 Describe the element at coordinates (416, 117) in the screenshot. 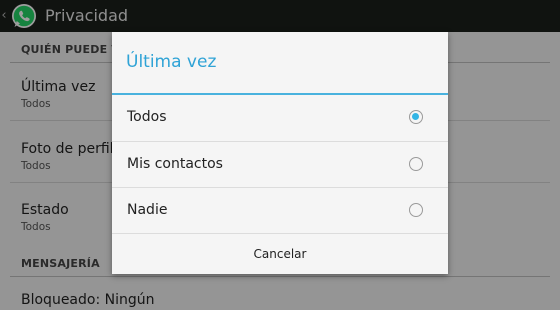

I see `radio-checked-icon` at that location.